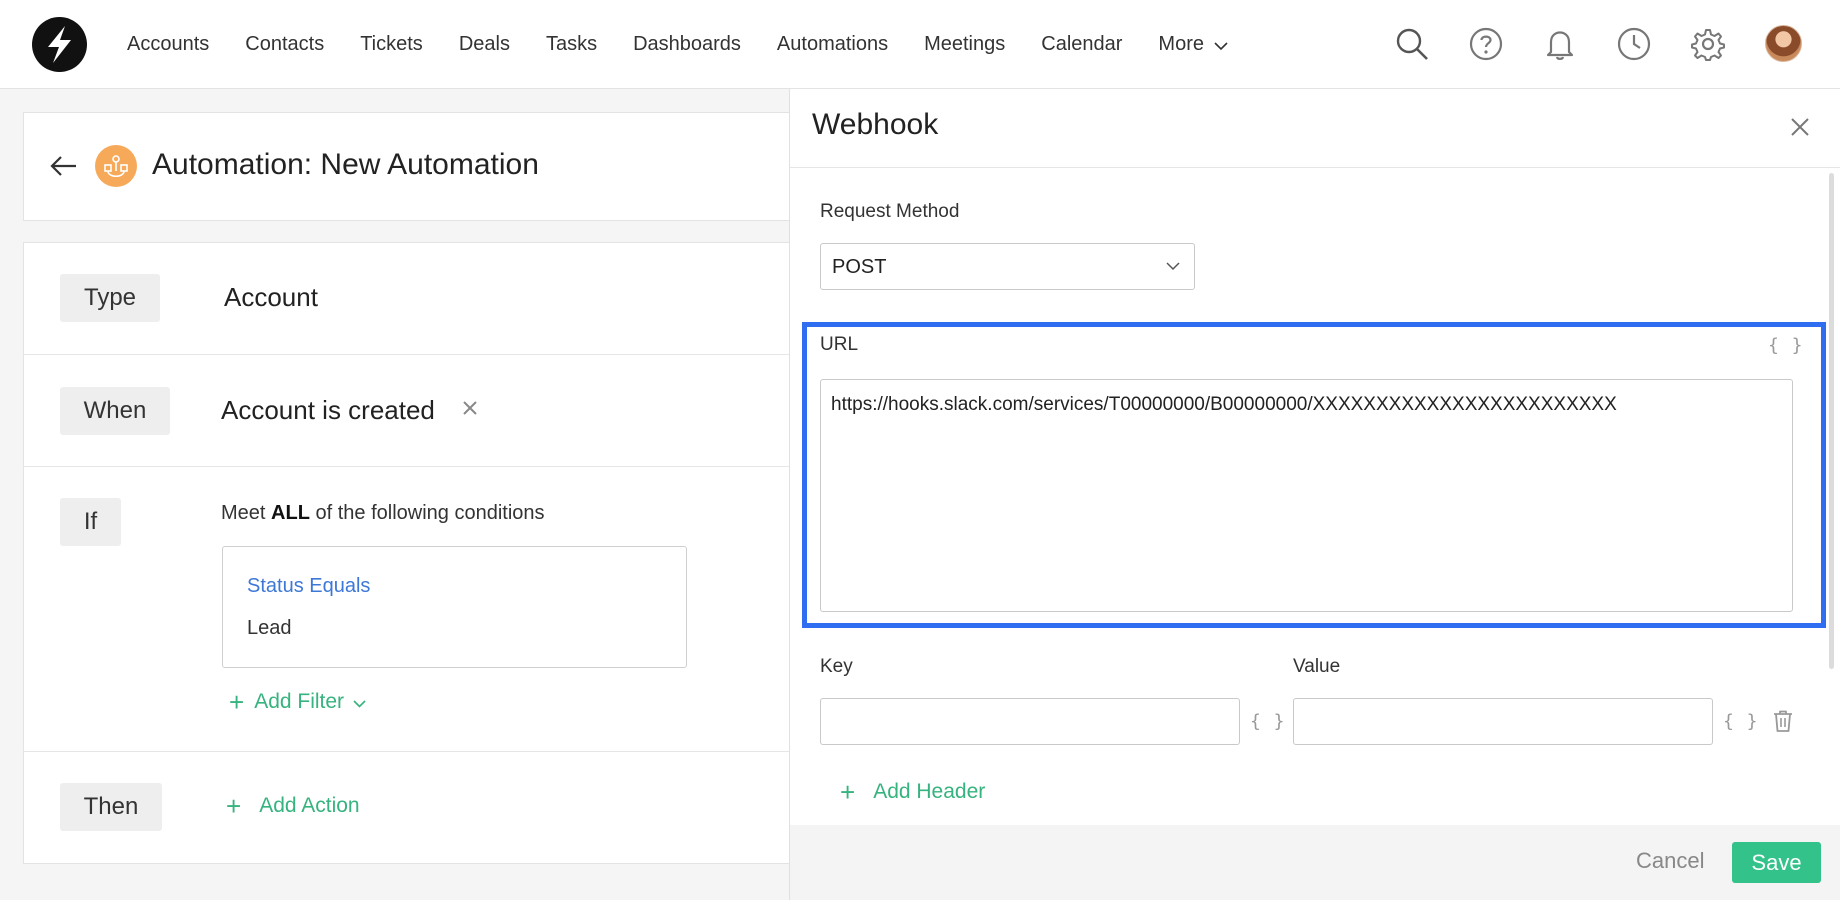 The height and width of the screenshot is (900, 1840). I want to click on value-label: Value, so click(1317, 666).